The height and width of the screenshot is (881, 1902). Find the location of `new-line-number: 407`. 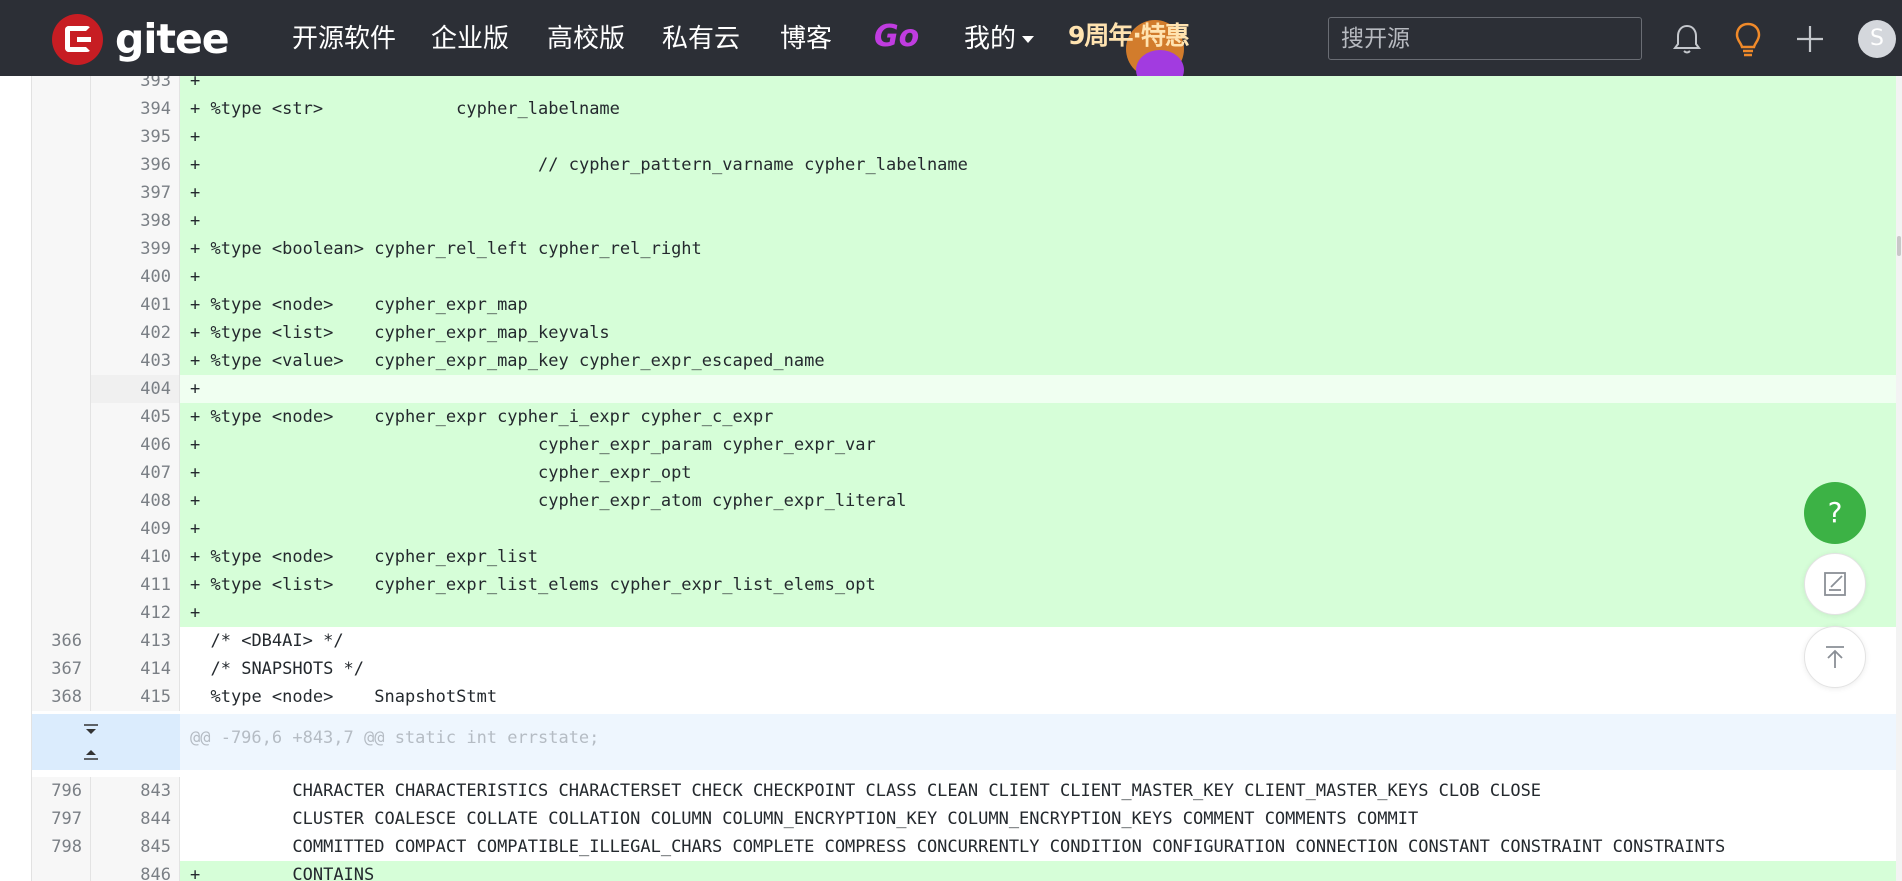

new-line-number: 407 is located at coordinates (135, 473).